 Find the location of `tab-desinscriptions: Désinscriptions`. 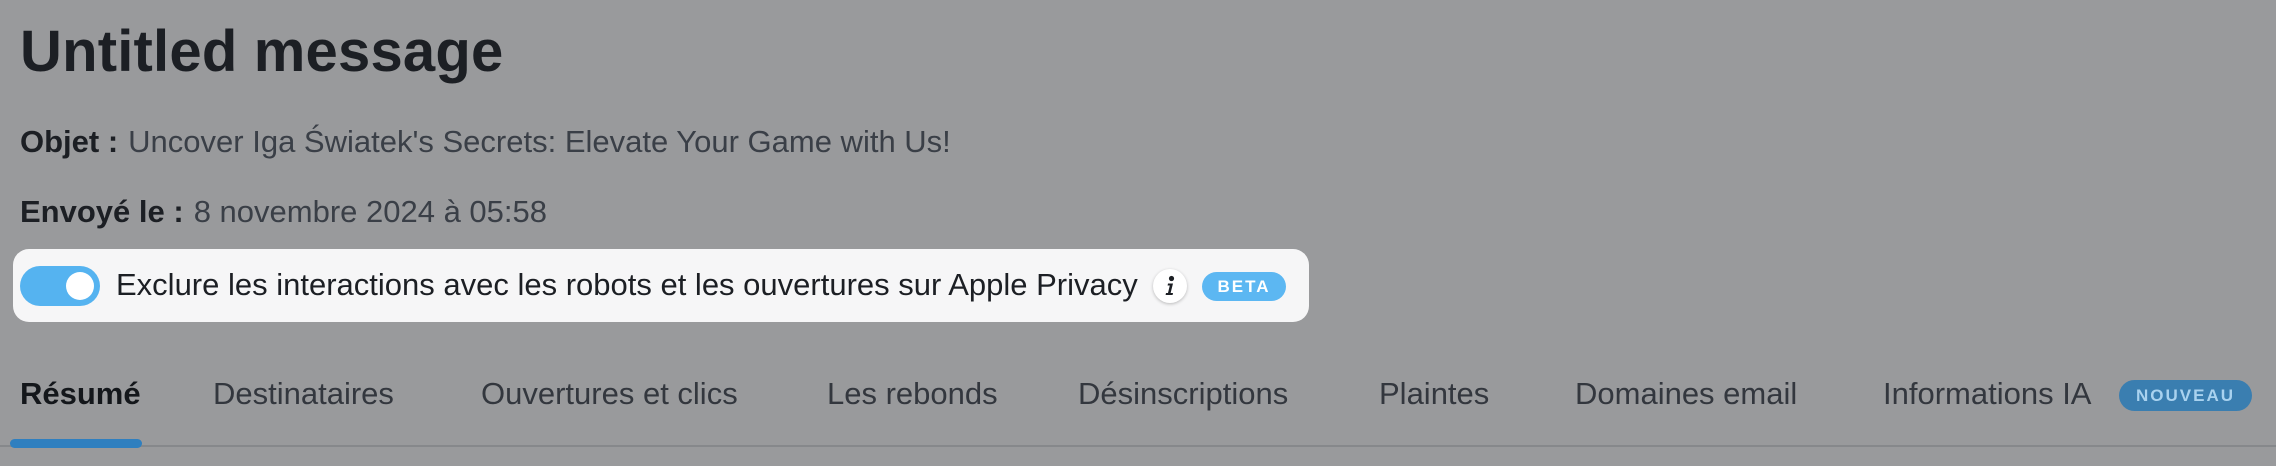

tab-desinscriptions: Désinscriptions is located at coordinates (1183, 394).